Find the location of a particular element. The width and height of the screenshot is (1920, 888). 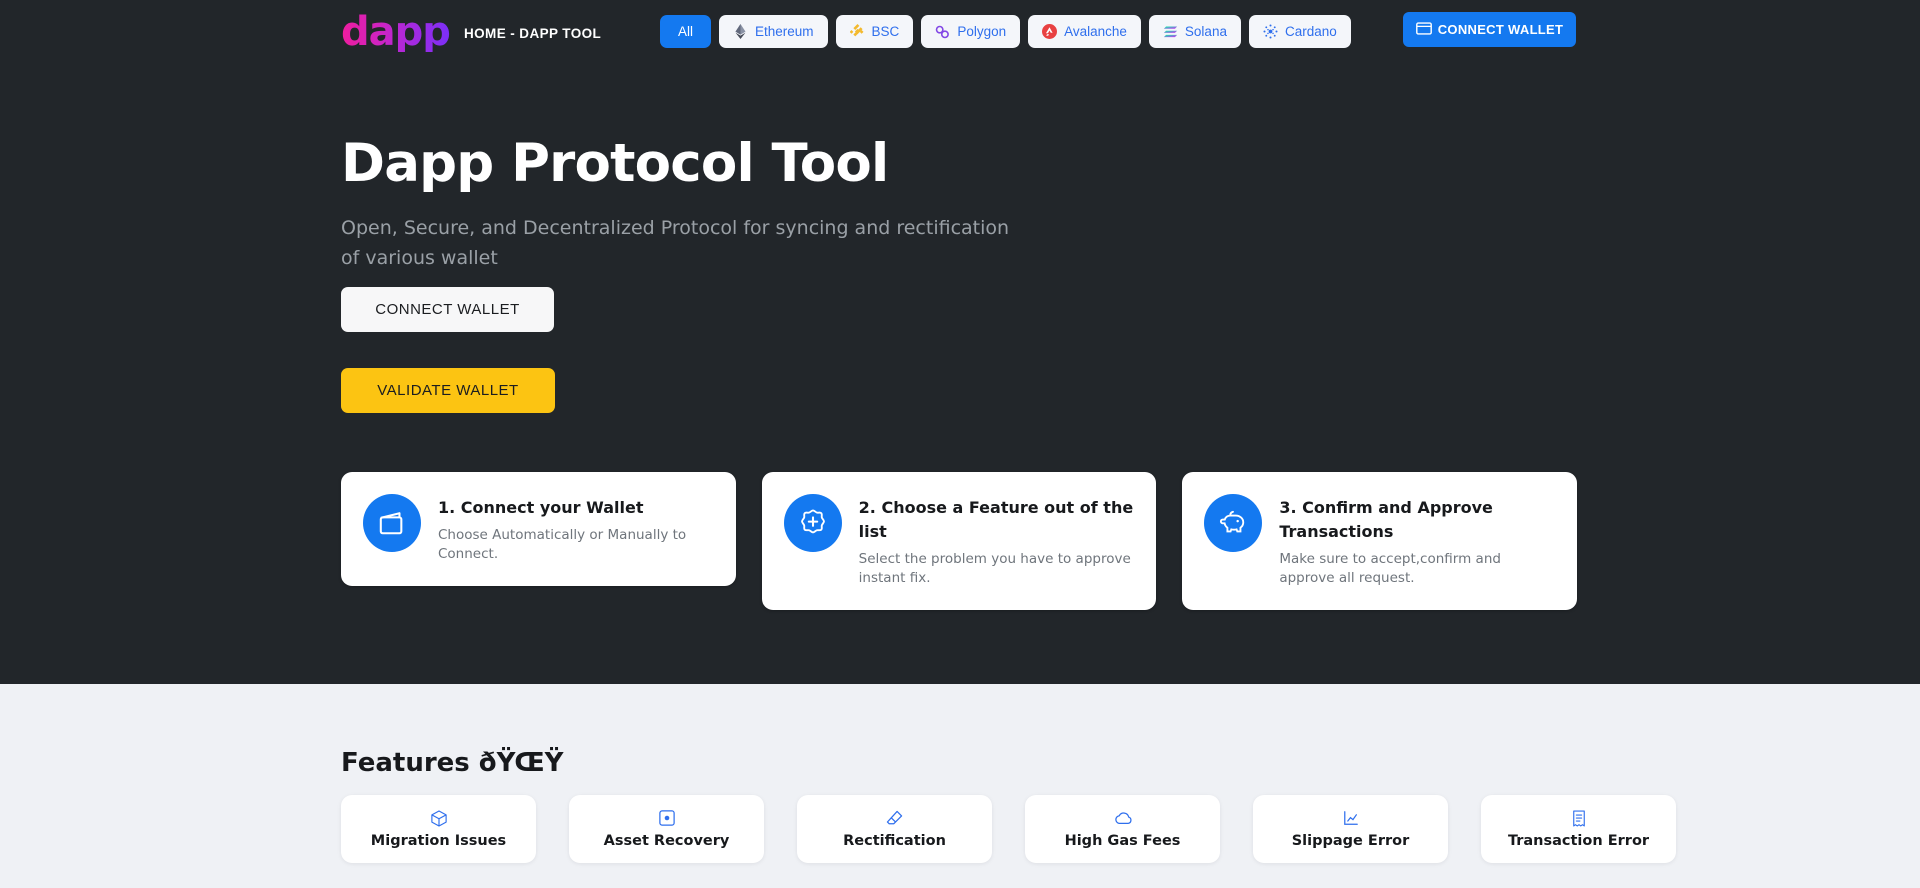

feature-label-rectification: Rectification is located at coordinates (894, 840).